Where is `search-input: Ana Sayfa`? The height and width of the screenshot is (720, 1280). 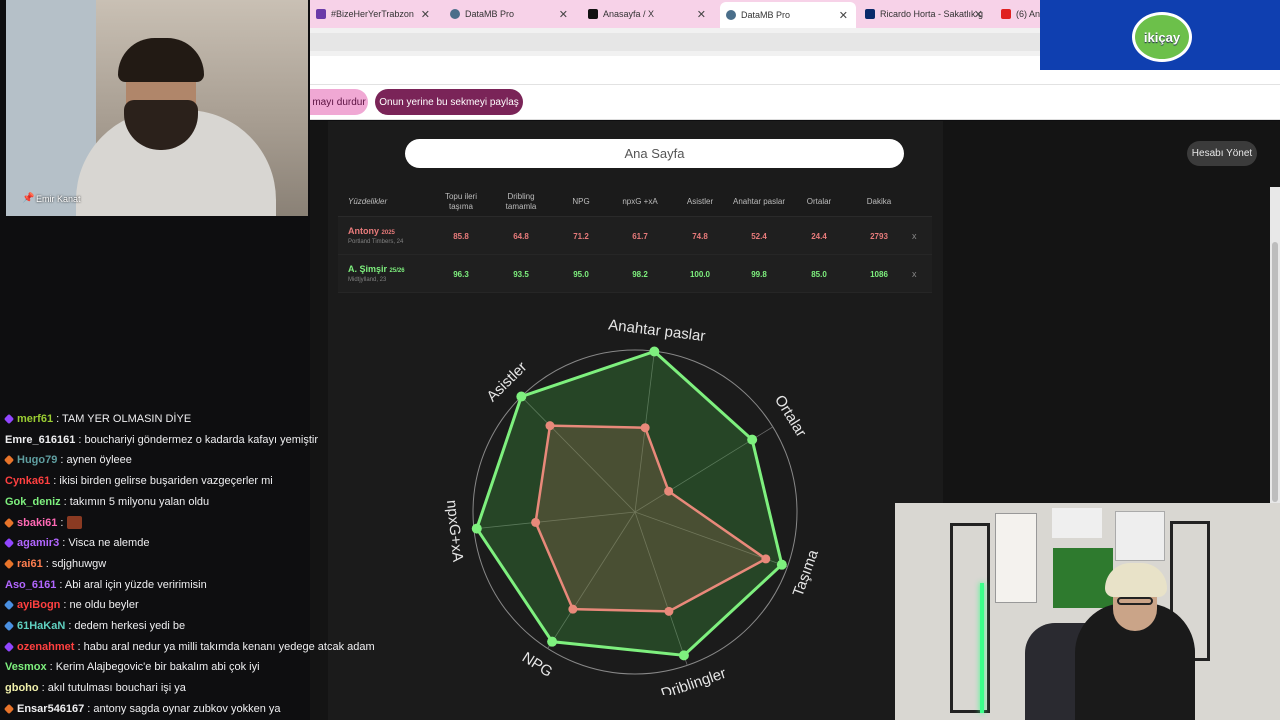
search-input: Ana Sayfa is located at coordinates (654, 153).